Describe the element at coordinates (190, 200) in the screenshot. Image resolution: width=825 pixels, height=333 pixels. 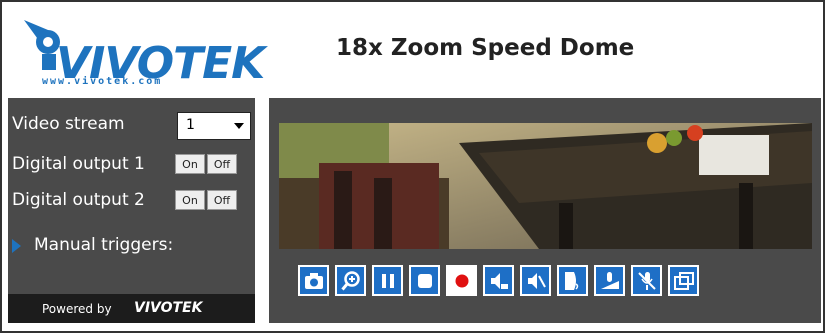
I see `digital-output-2-on-button: On` at that location.